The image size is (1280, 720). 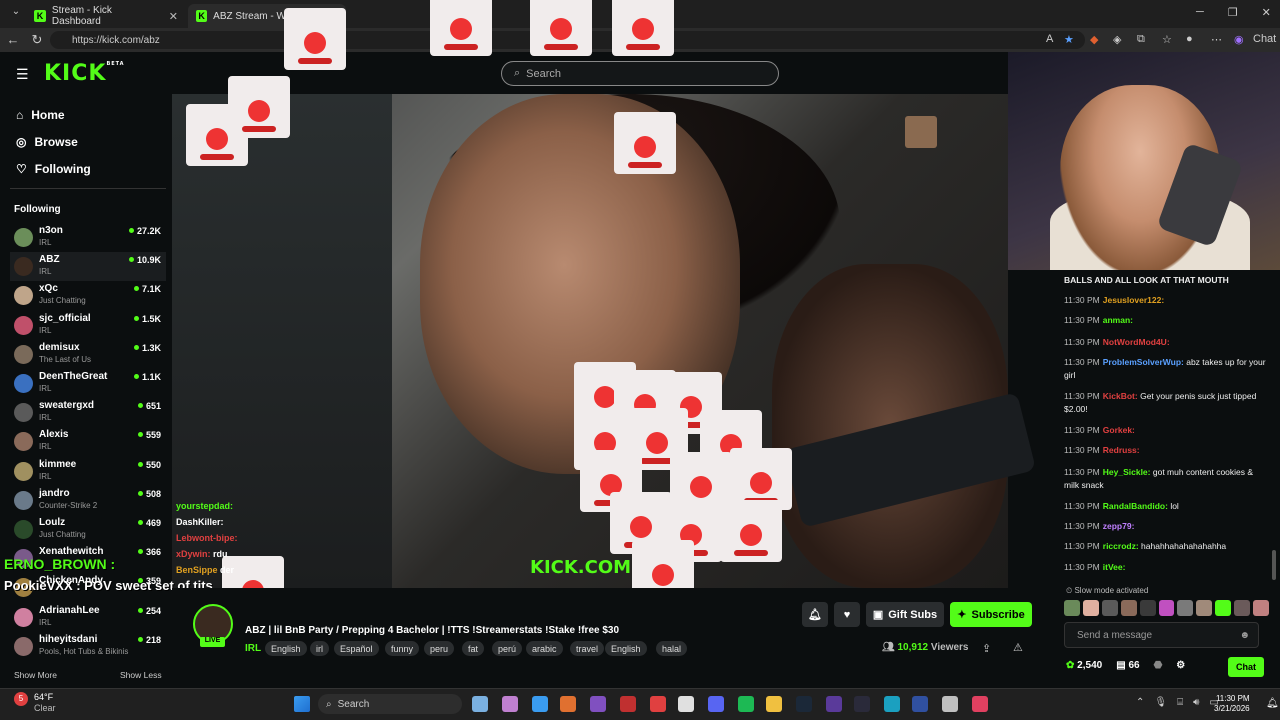 What do you see at coordinates (1127, 665) in the screenshot?
I see `gift-count: ▤ 66` at bounding box center [1127, 665].